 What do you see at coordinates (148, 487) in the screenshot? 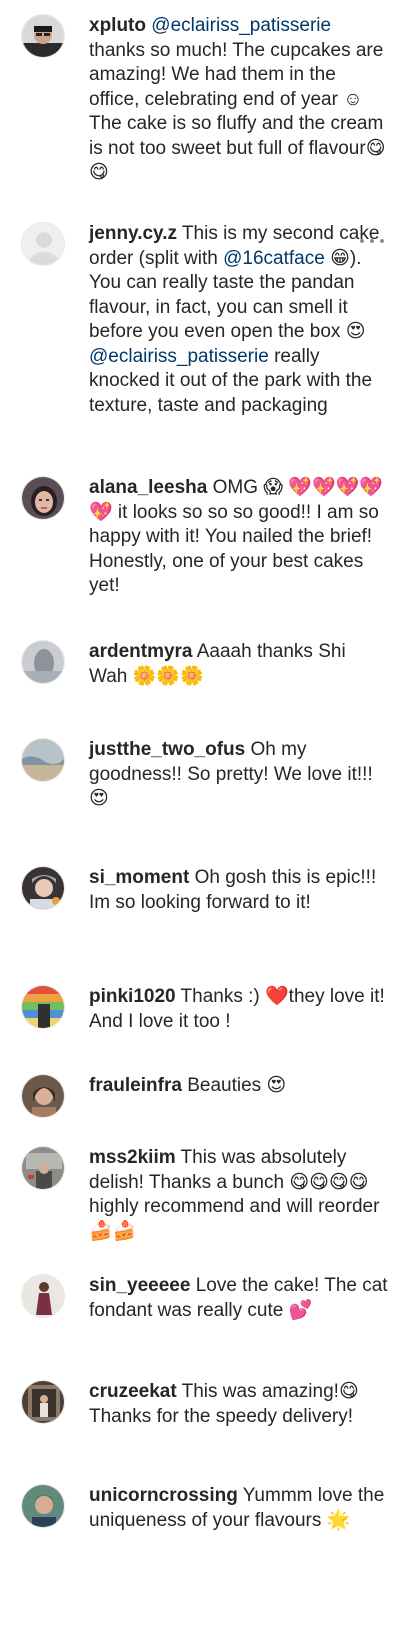
I see `comment-username: alana_leesha` at bounding box center [148, 487].